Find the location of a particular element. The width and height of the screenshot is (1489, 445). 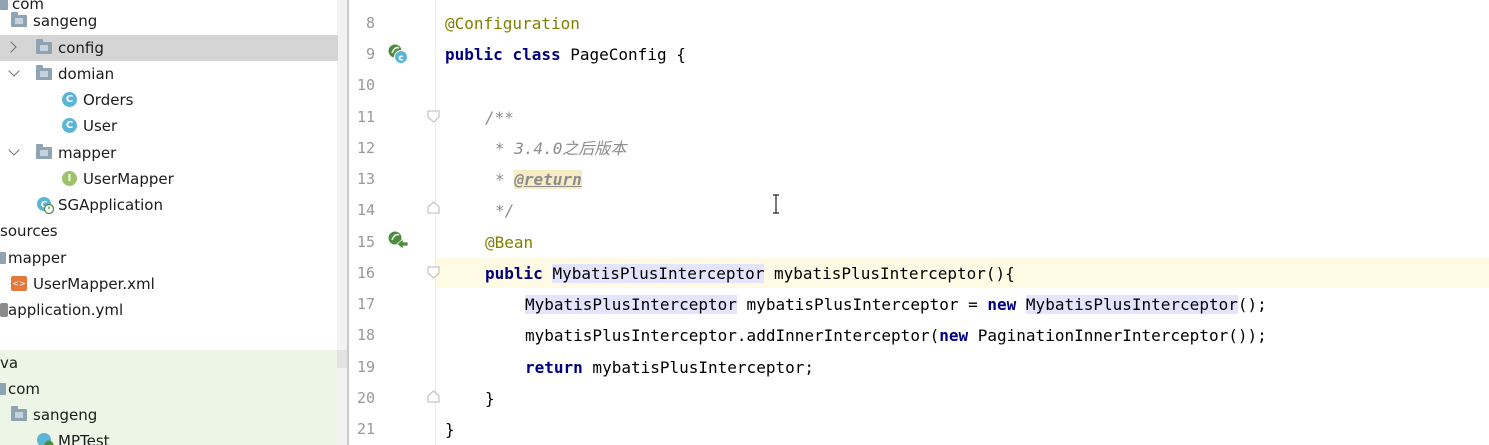

tree-item-mptest: MPTest is located at coordinates (169, 436).